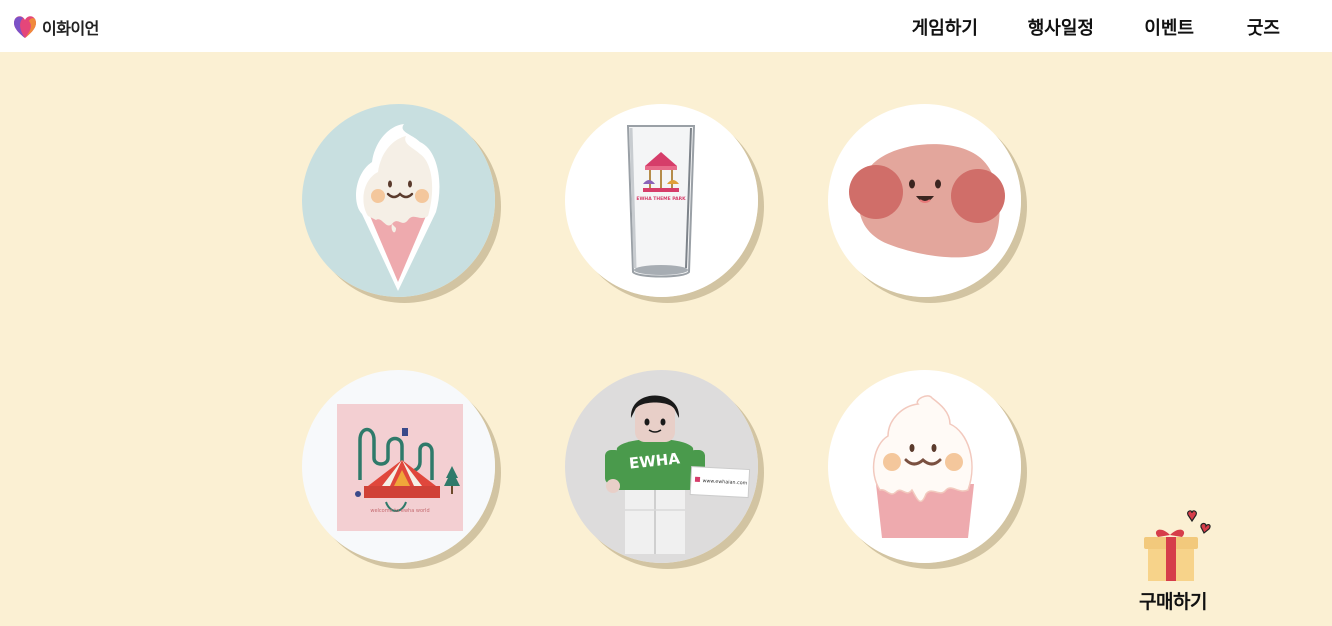  I want to click on hoodie-figure-image: EWHA www.ewhaian.com, so click(661, 466).